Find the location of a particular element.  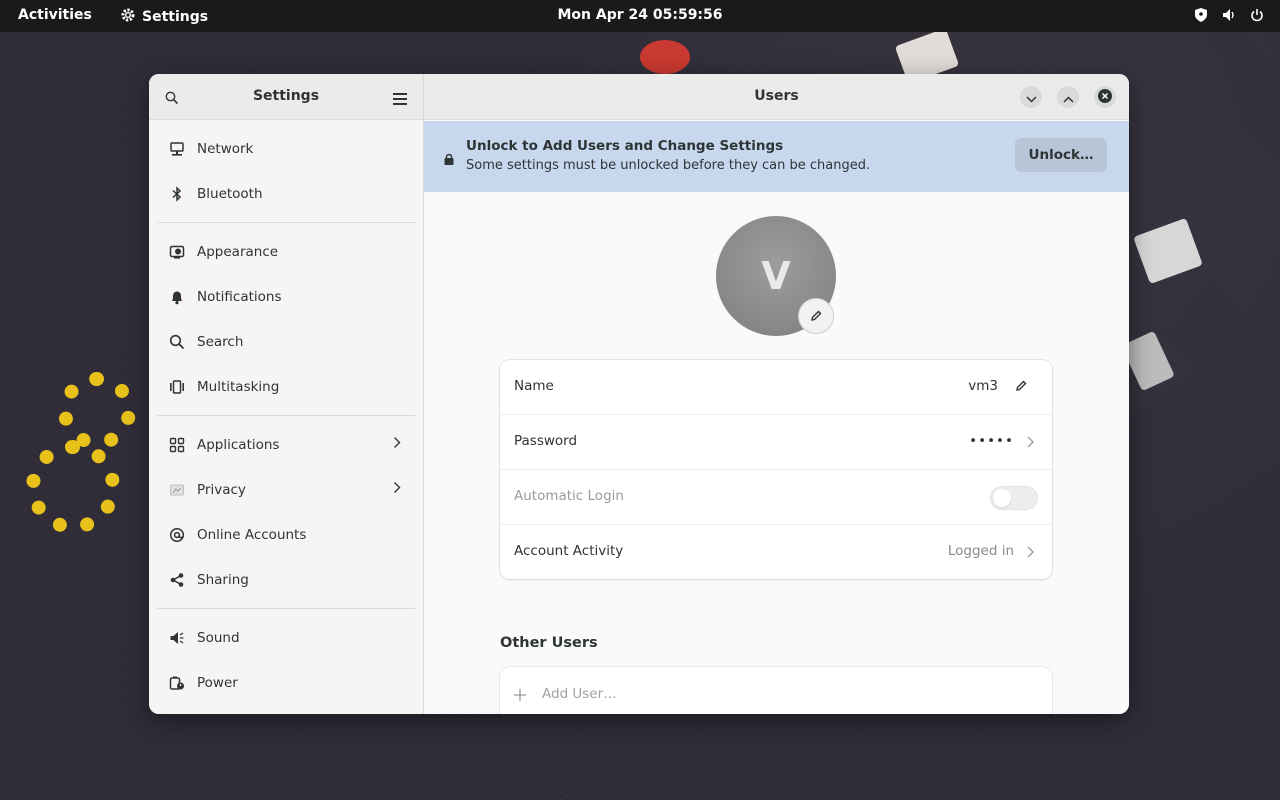

sidebar-item-online-accounts: Online Accounts is located at coordinates (286, 534).